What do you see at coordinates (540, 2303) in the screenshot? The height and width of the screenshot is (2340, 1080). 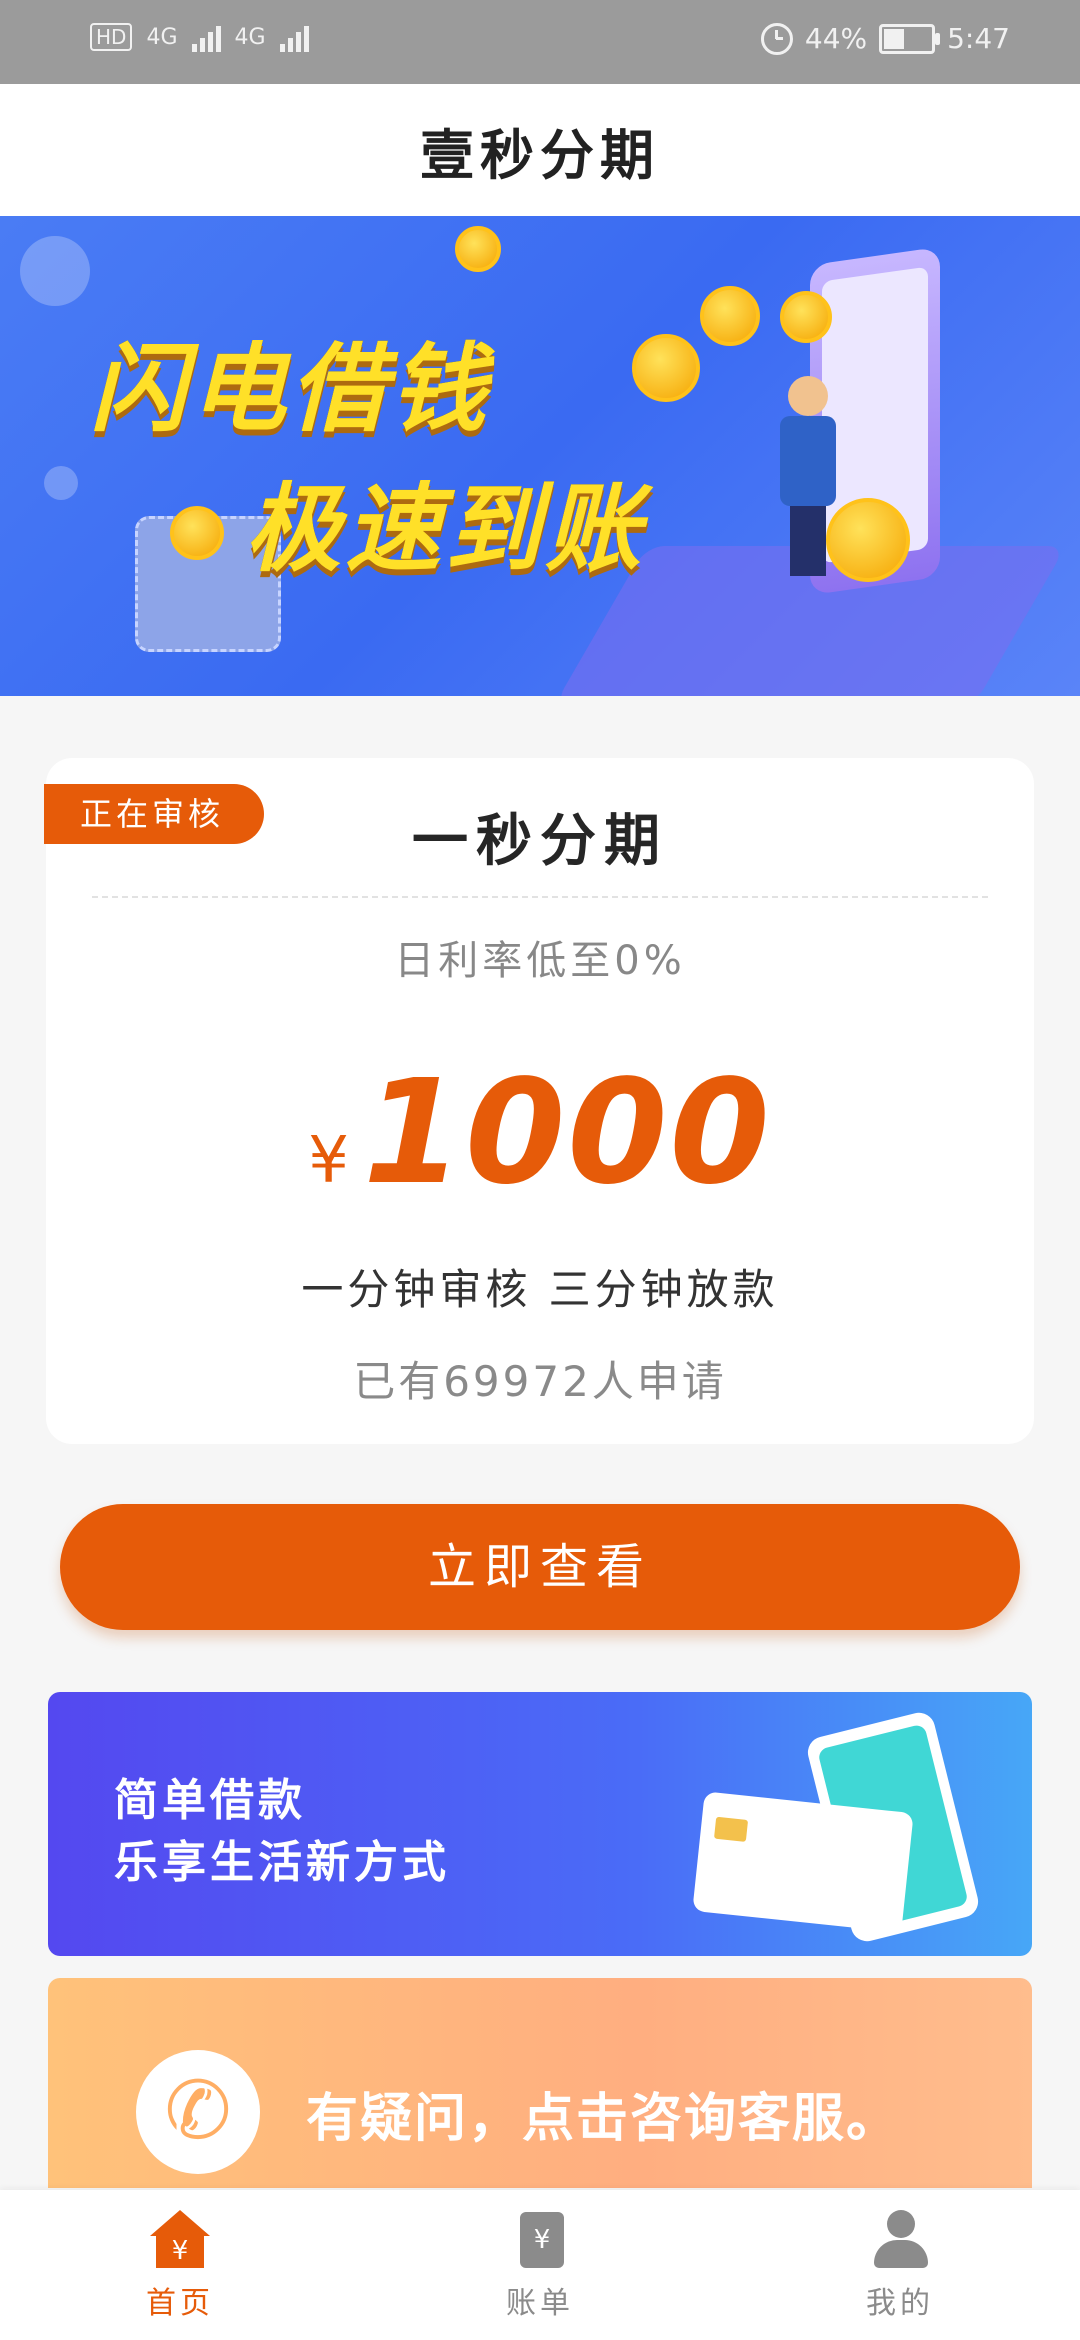 I see `tab-bills-label: 账单` at bounding box center [540, 2303].